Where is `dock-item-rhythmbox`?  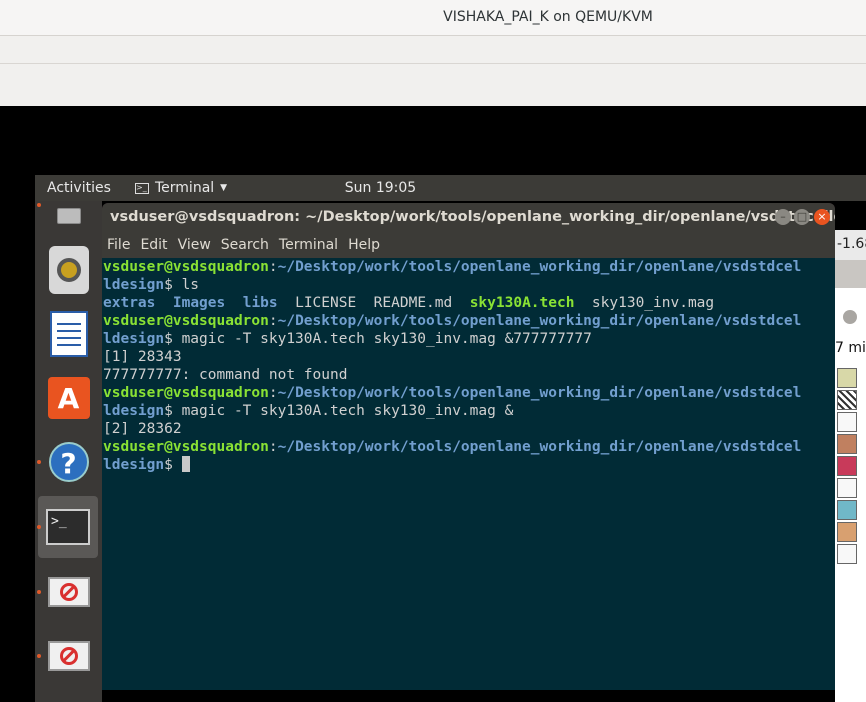
dock-item-rhythmbox is located at coordinates (68, 270).